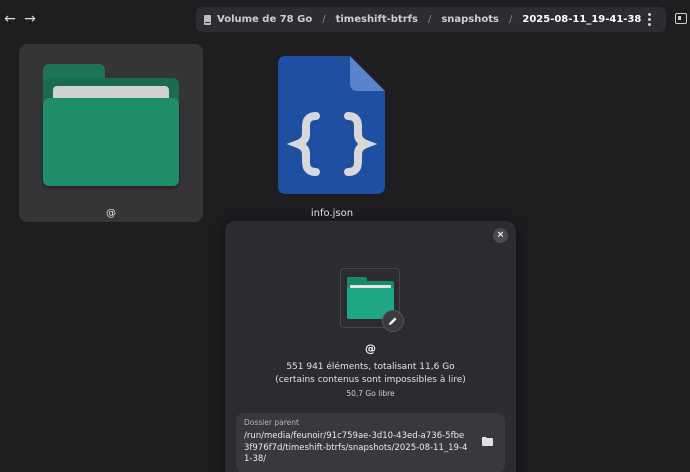  I want to click on open-parent-folder-button, so click(487, 441).